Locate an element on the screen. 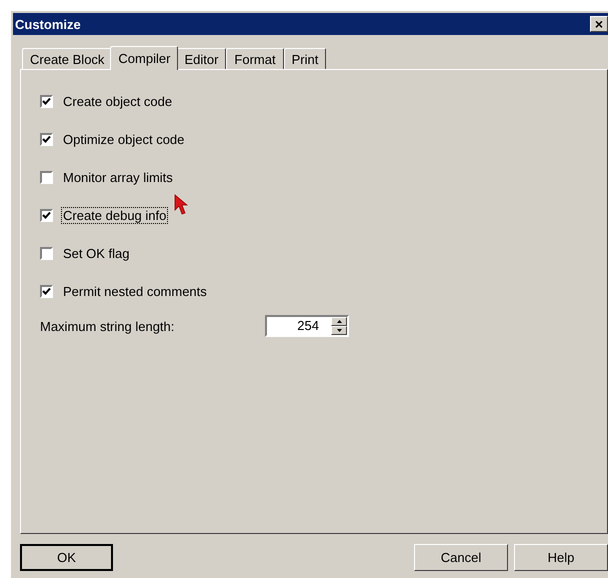 The image size is (608, 578). tab: Compiler is located at coordinates (144, 58).